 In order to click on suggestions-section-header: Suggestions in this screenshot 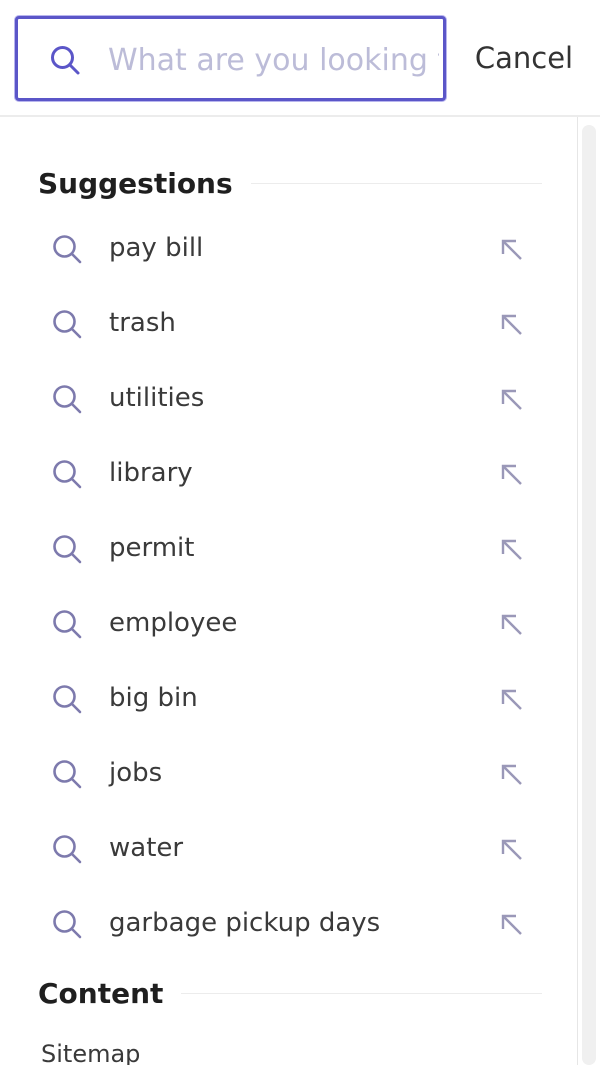, I will do `click(290, 183)`.